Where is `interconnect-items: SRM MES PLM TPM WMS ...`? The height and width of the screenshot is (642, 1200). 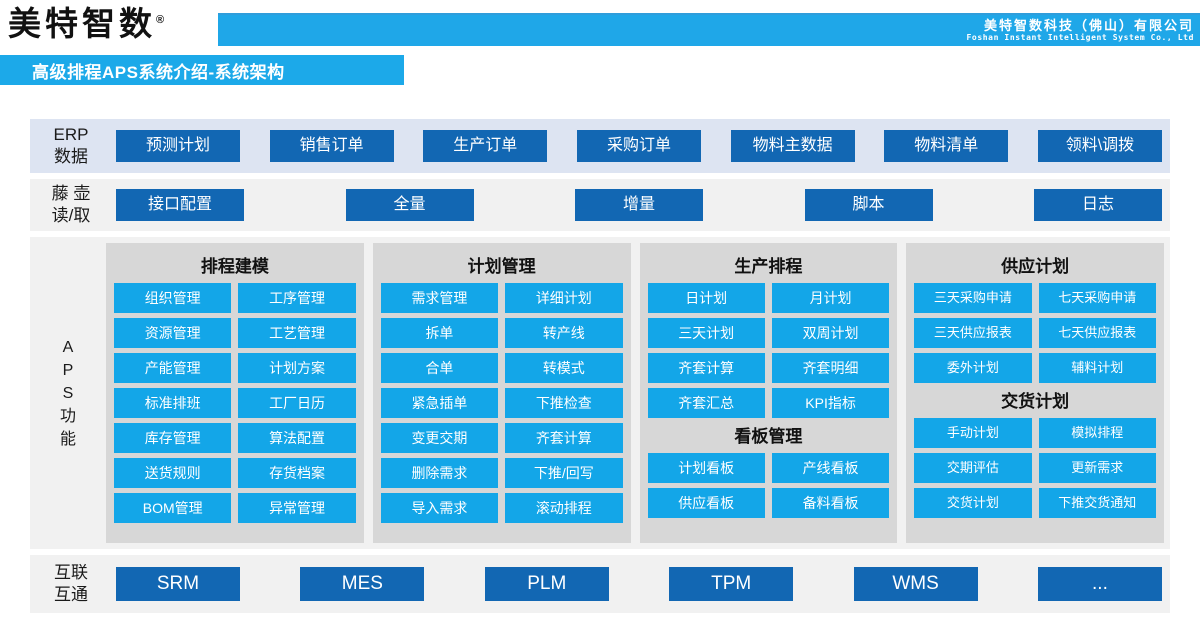
interconnect-items: SRM MES PLM TPM WMS ... is located at coordinates (641, 584).